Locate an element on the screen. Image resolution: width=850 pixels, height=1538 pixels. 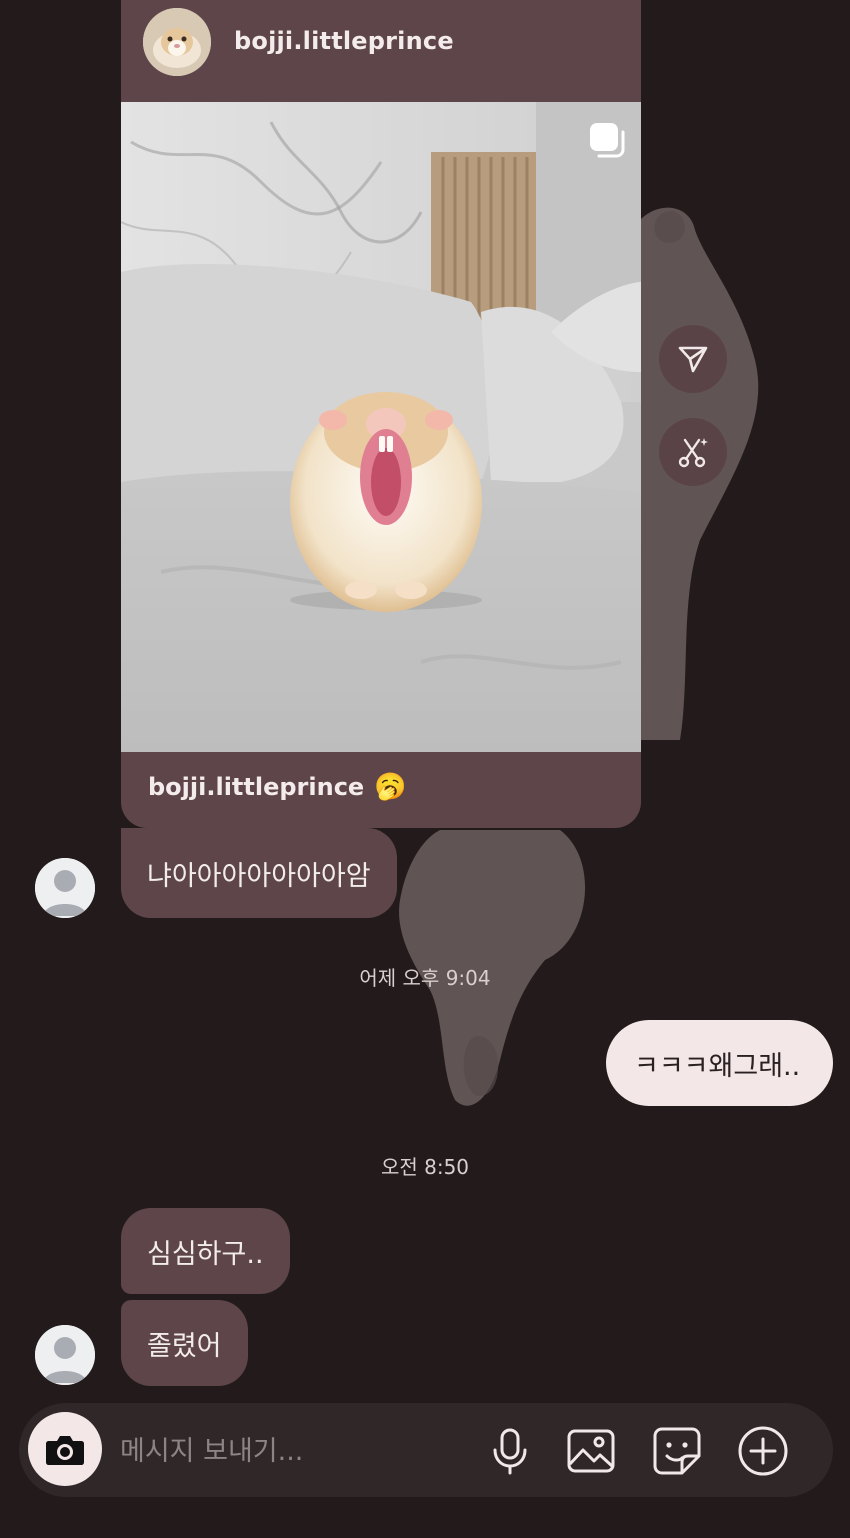
camera-icon is located at coordinates (65, 1450).